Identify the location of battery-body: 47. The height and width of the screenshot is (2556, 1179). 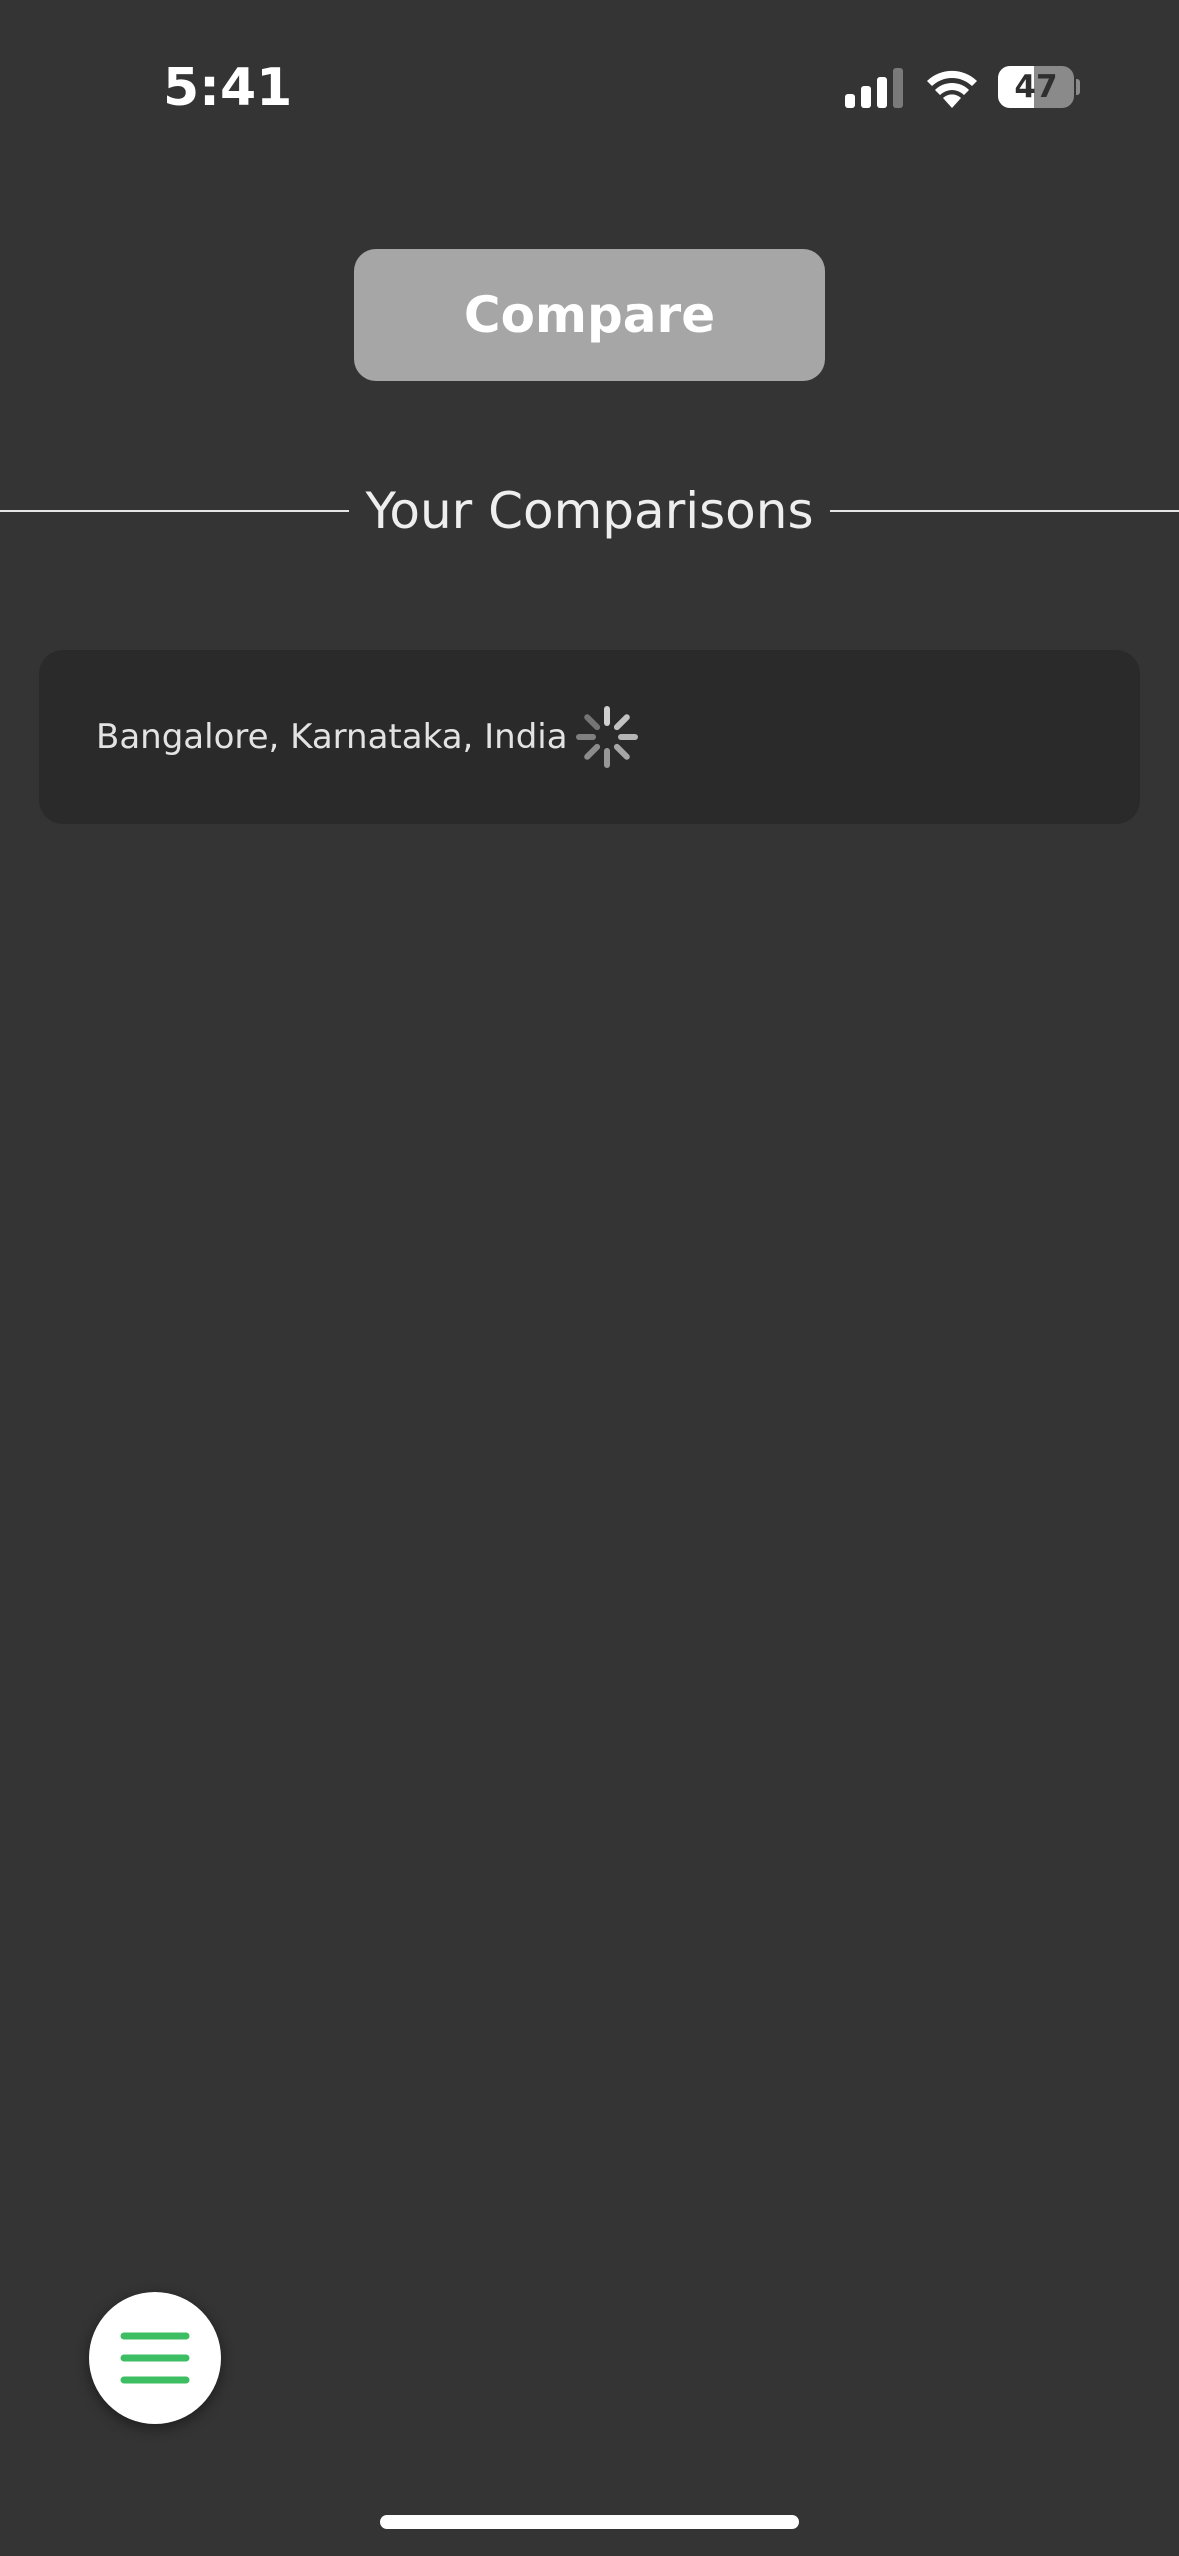
(1036, 87).